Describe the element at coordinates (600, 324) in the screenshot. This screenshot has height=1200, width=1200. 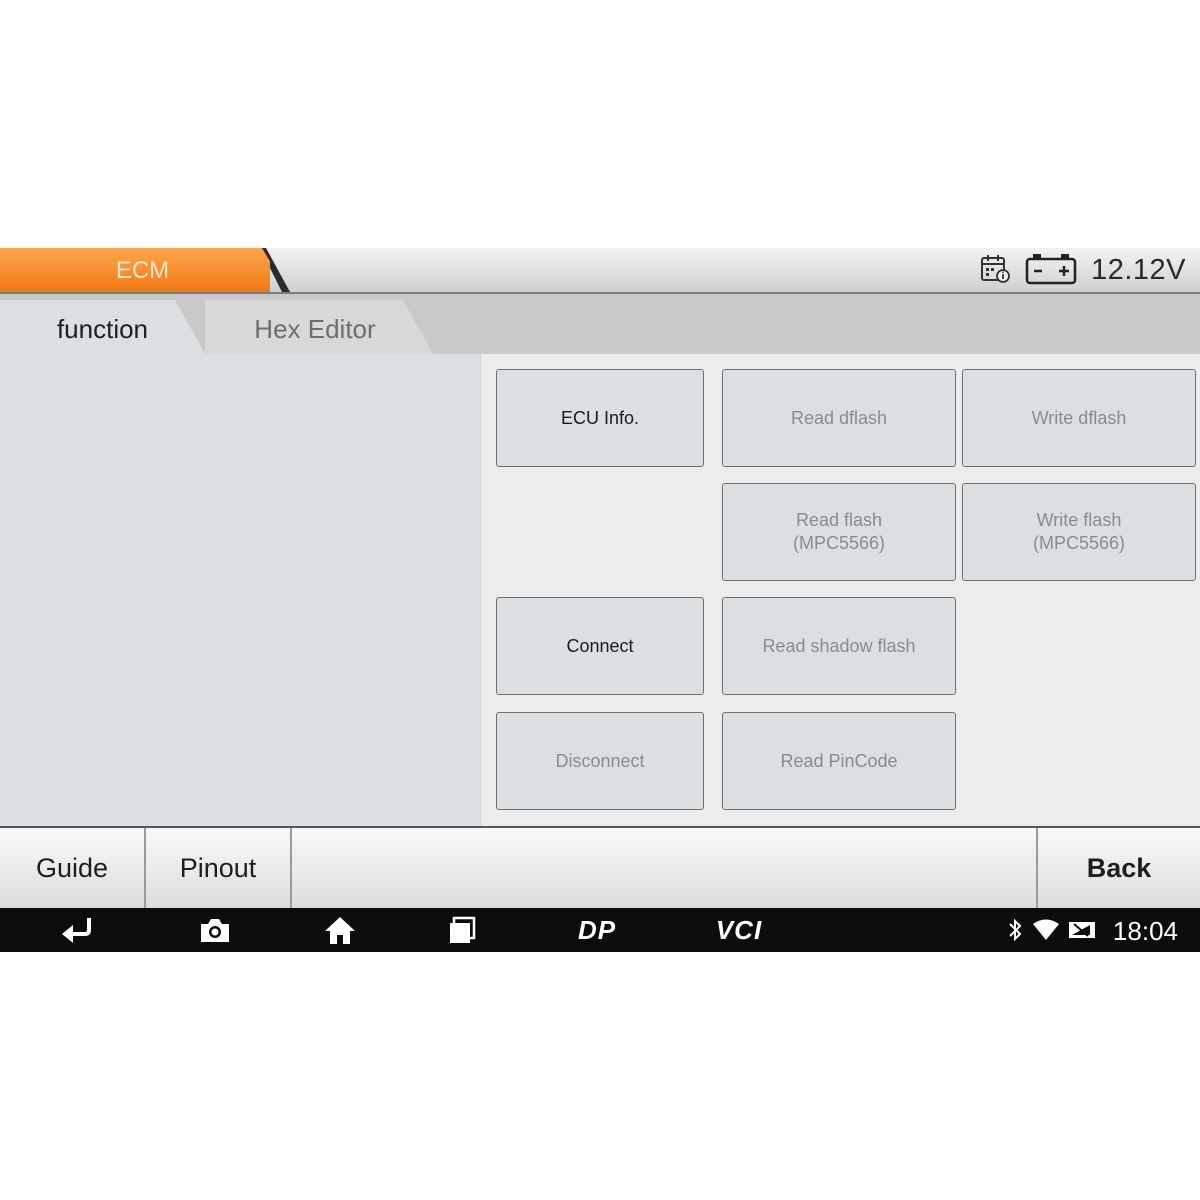
I see `tab-bar: Hex Editor function` at that location.